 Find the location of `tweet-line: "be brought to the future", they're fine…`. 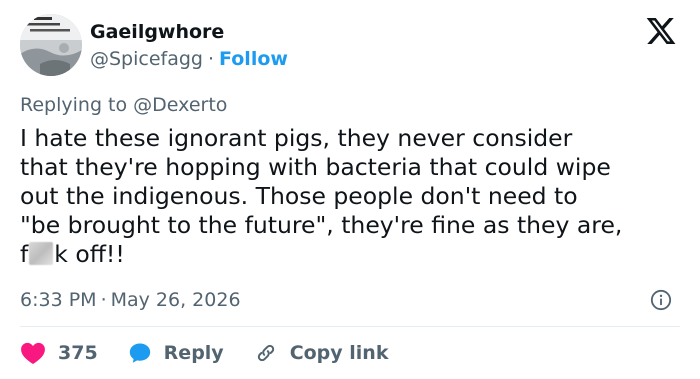

tweet-line: "be brought to the future", they're fine… is located at coordinates (321, 225).